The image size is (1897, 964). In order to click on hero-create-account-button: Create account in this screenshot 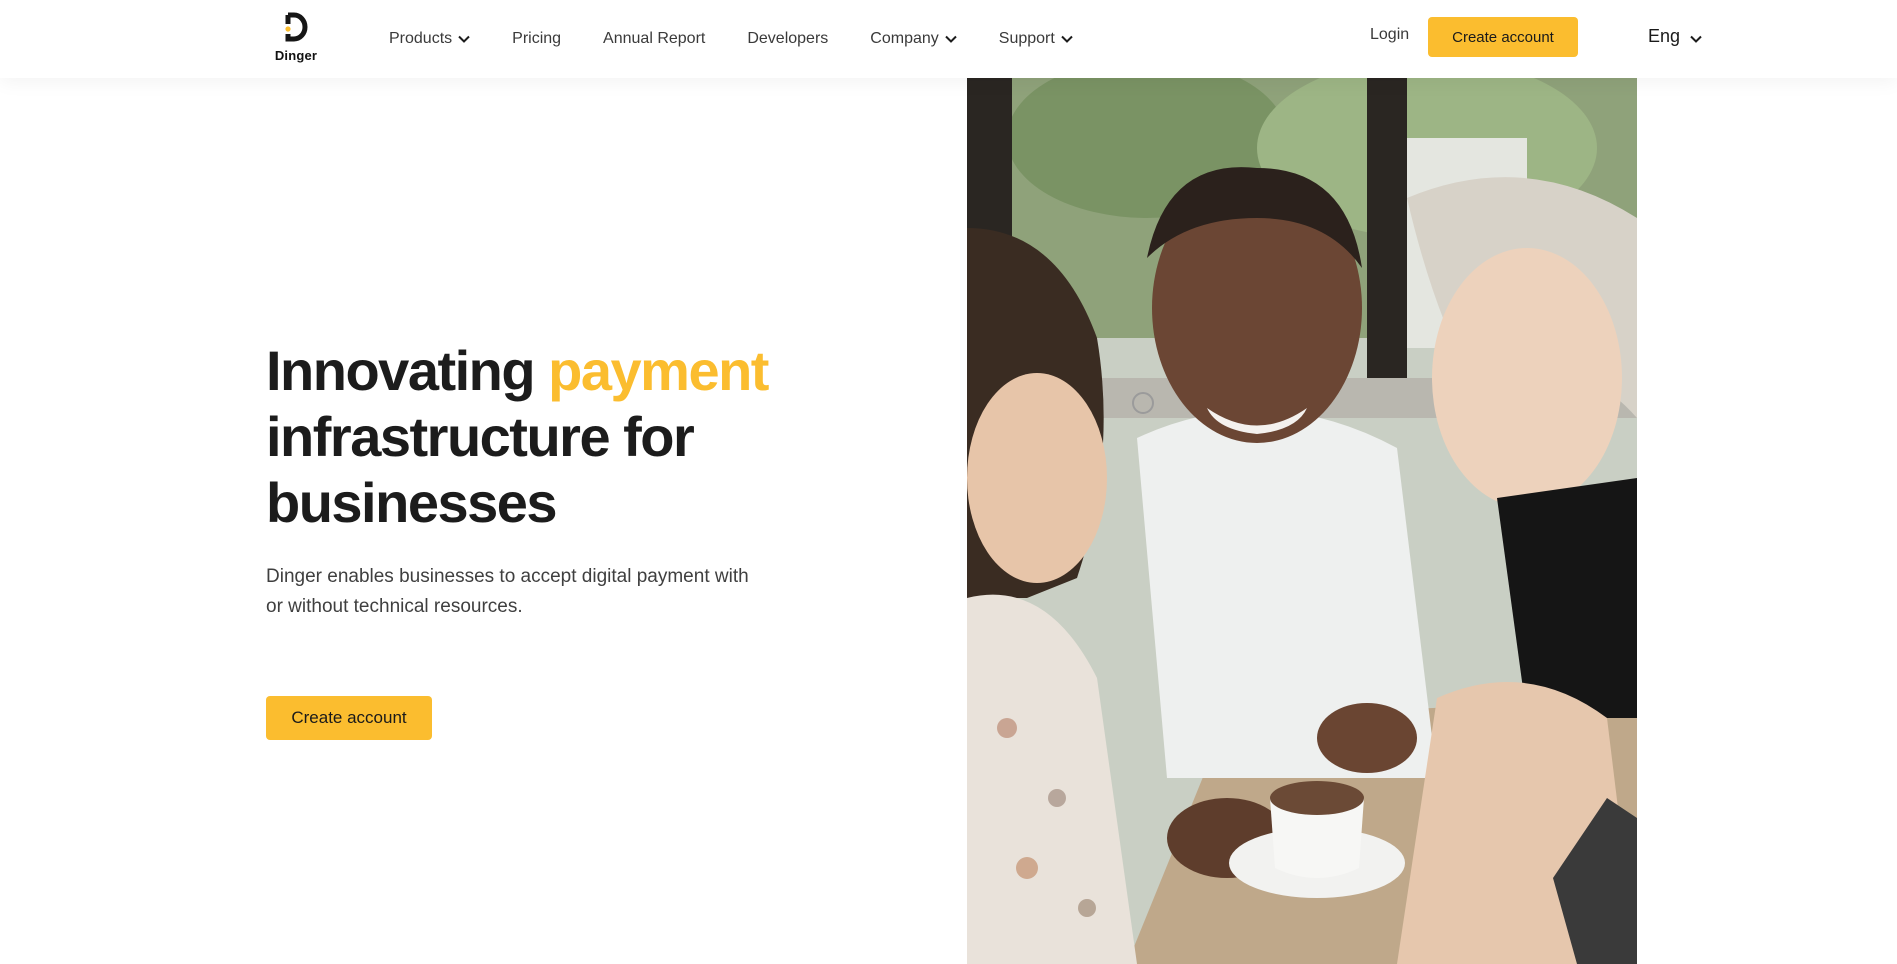, I will do `click(349, 718)`.